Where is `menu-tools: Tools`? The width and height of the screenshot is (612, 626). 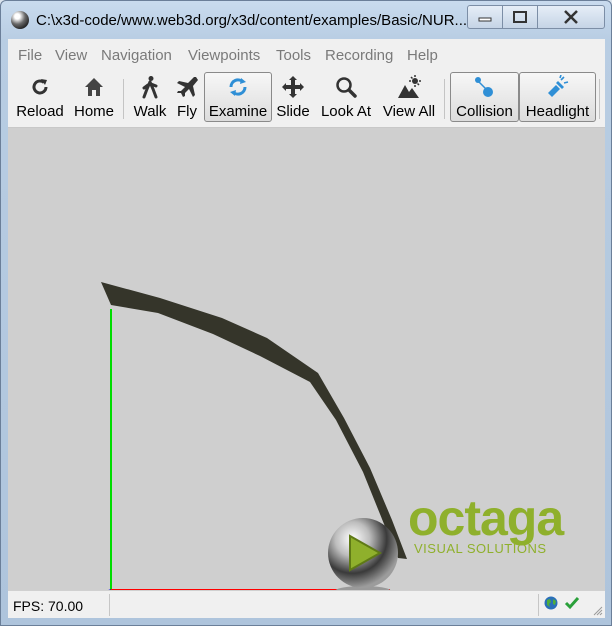
menu-tools: Tools is located at coordinates (293, 55).